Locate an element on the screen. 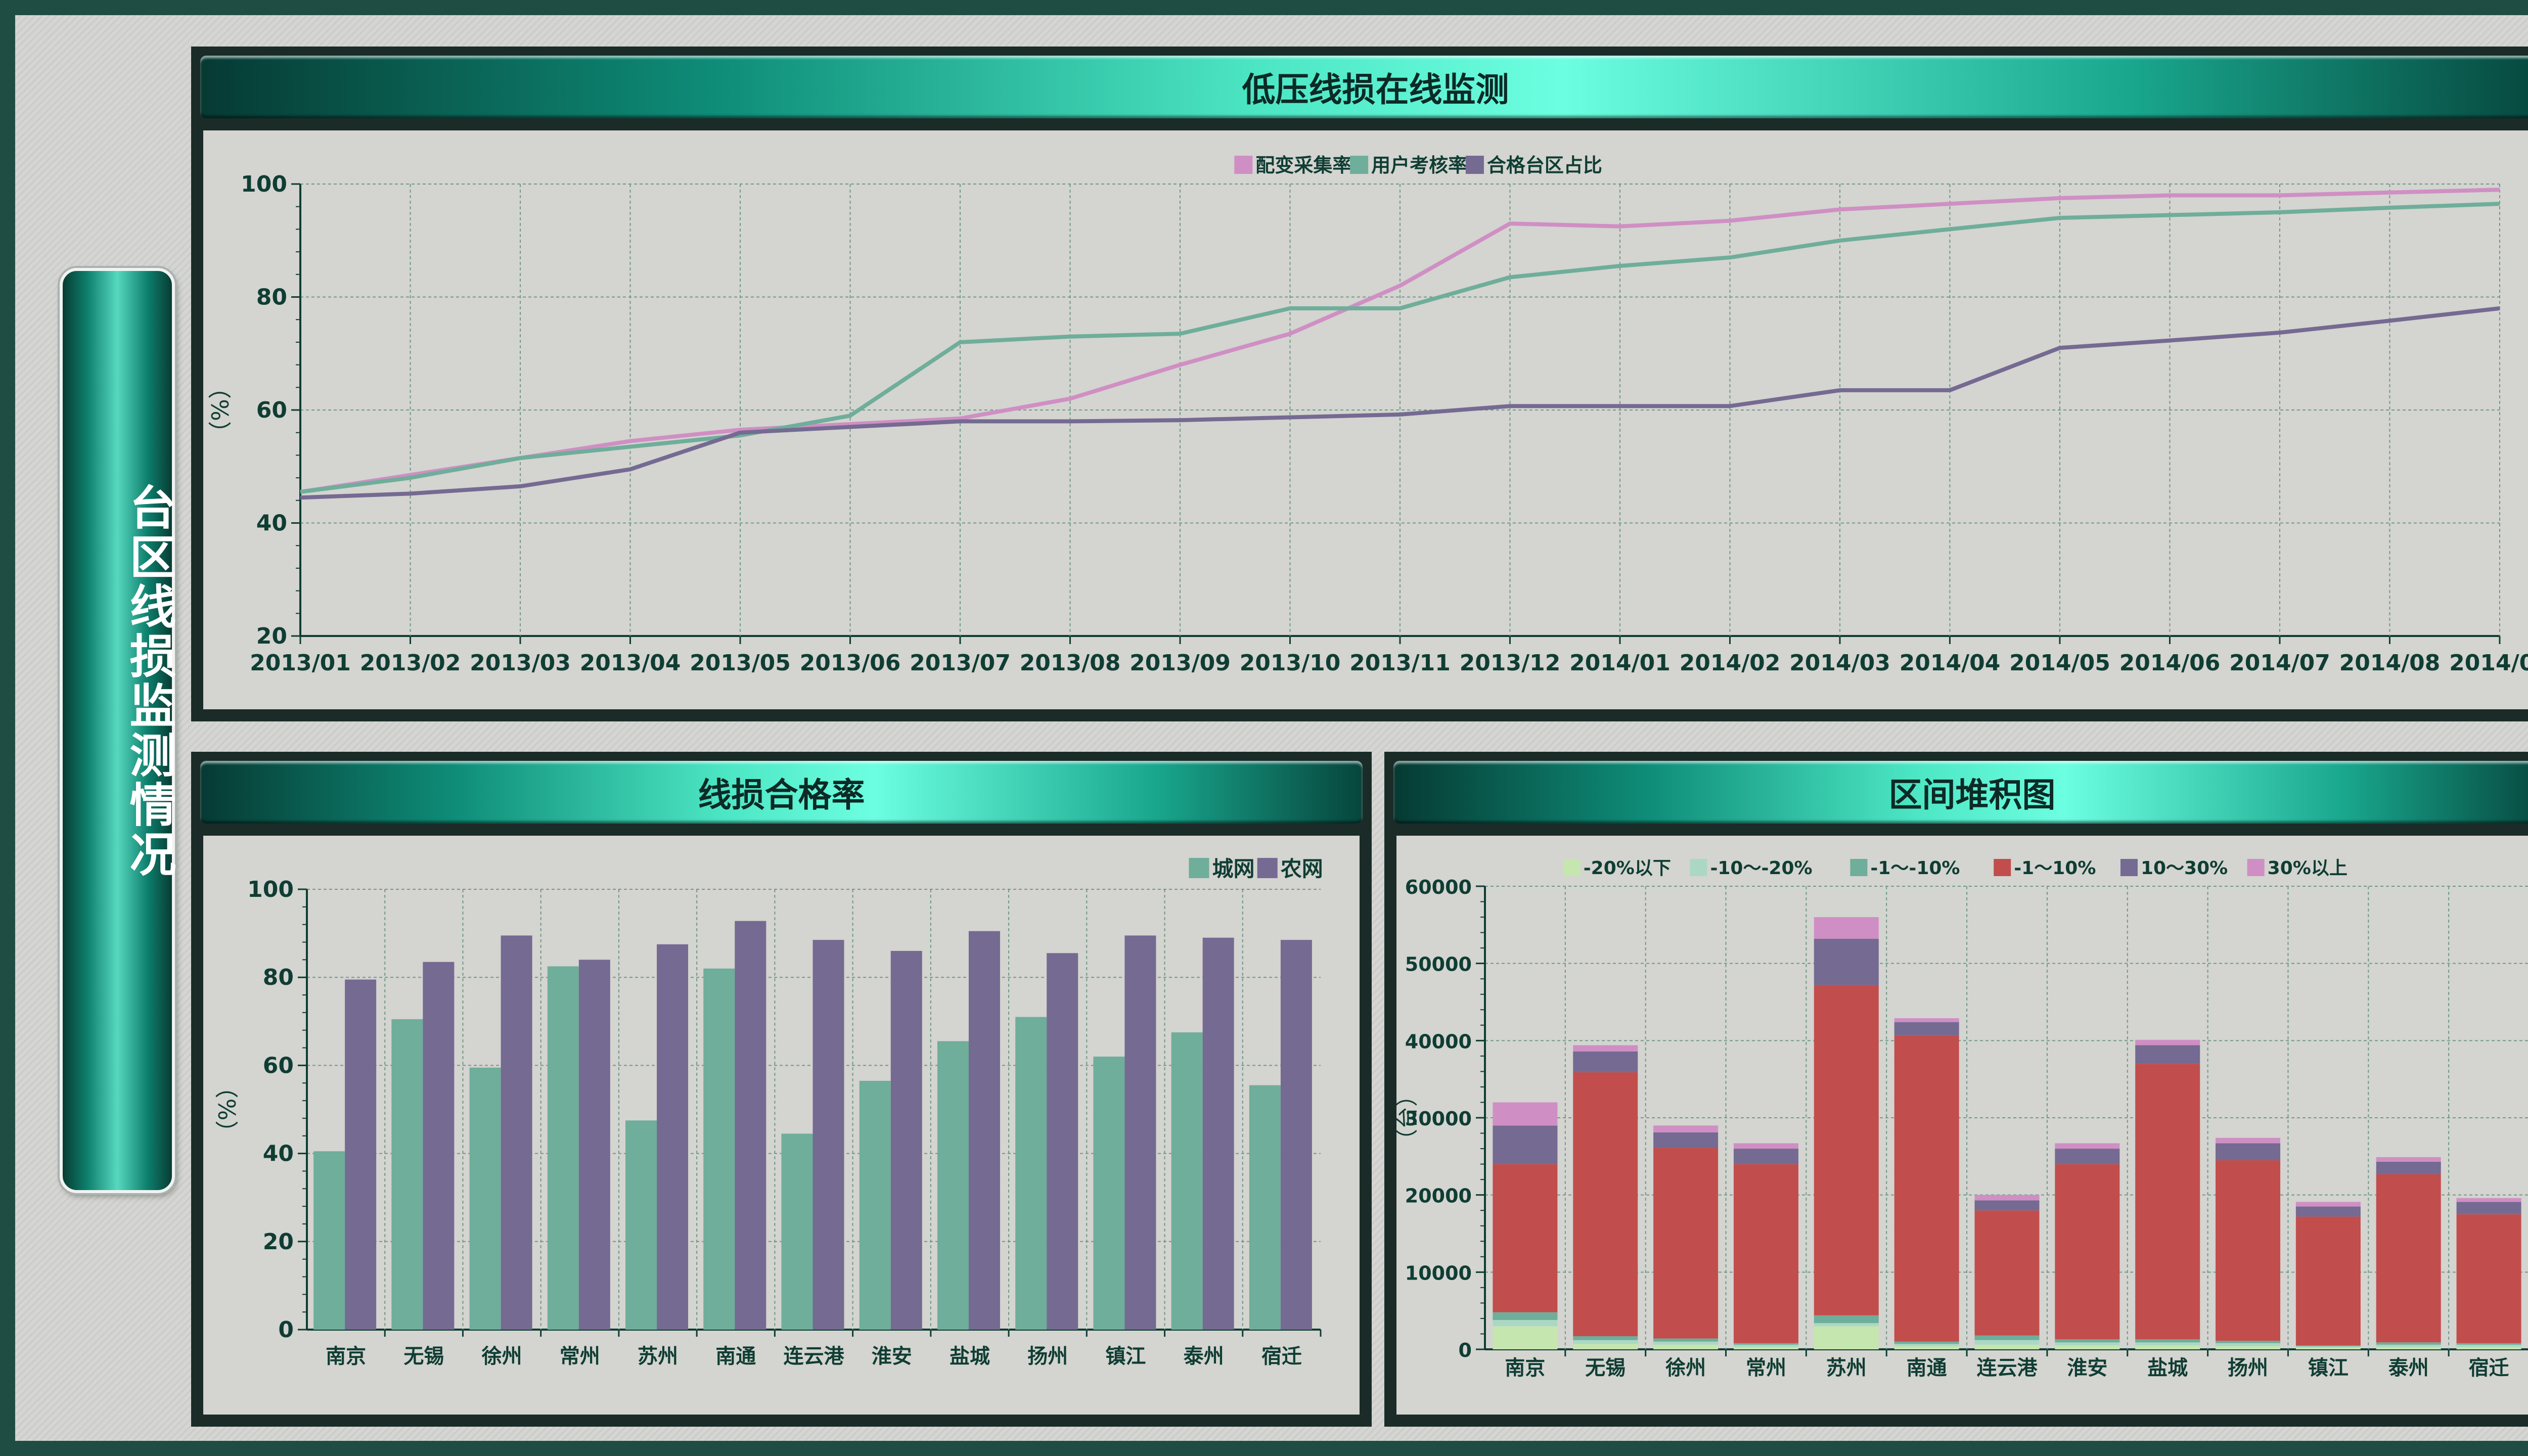 This screenshot has width=2528, height=1456. x-tick-label: 2014/04 is located at coordinates (1951, 663).